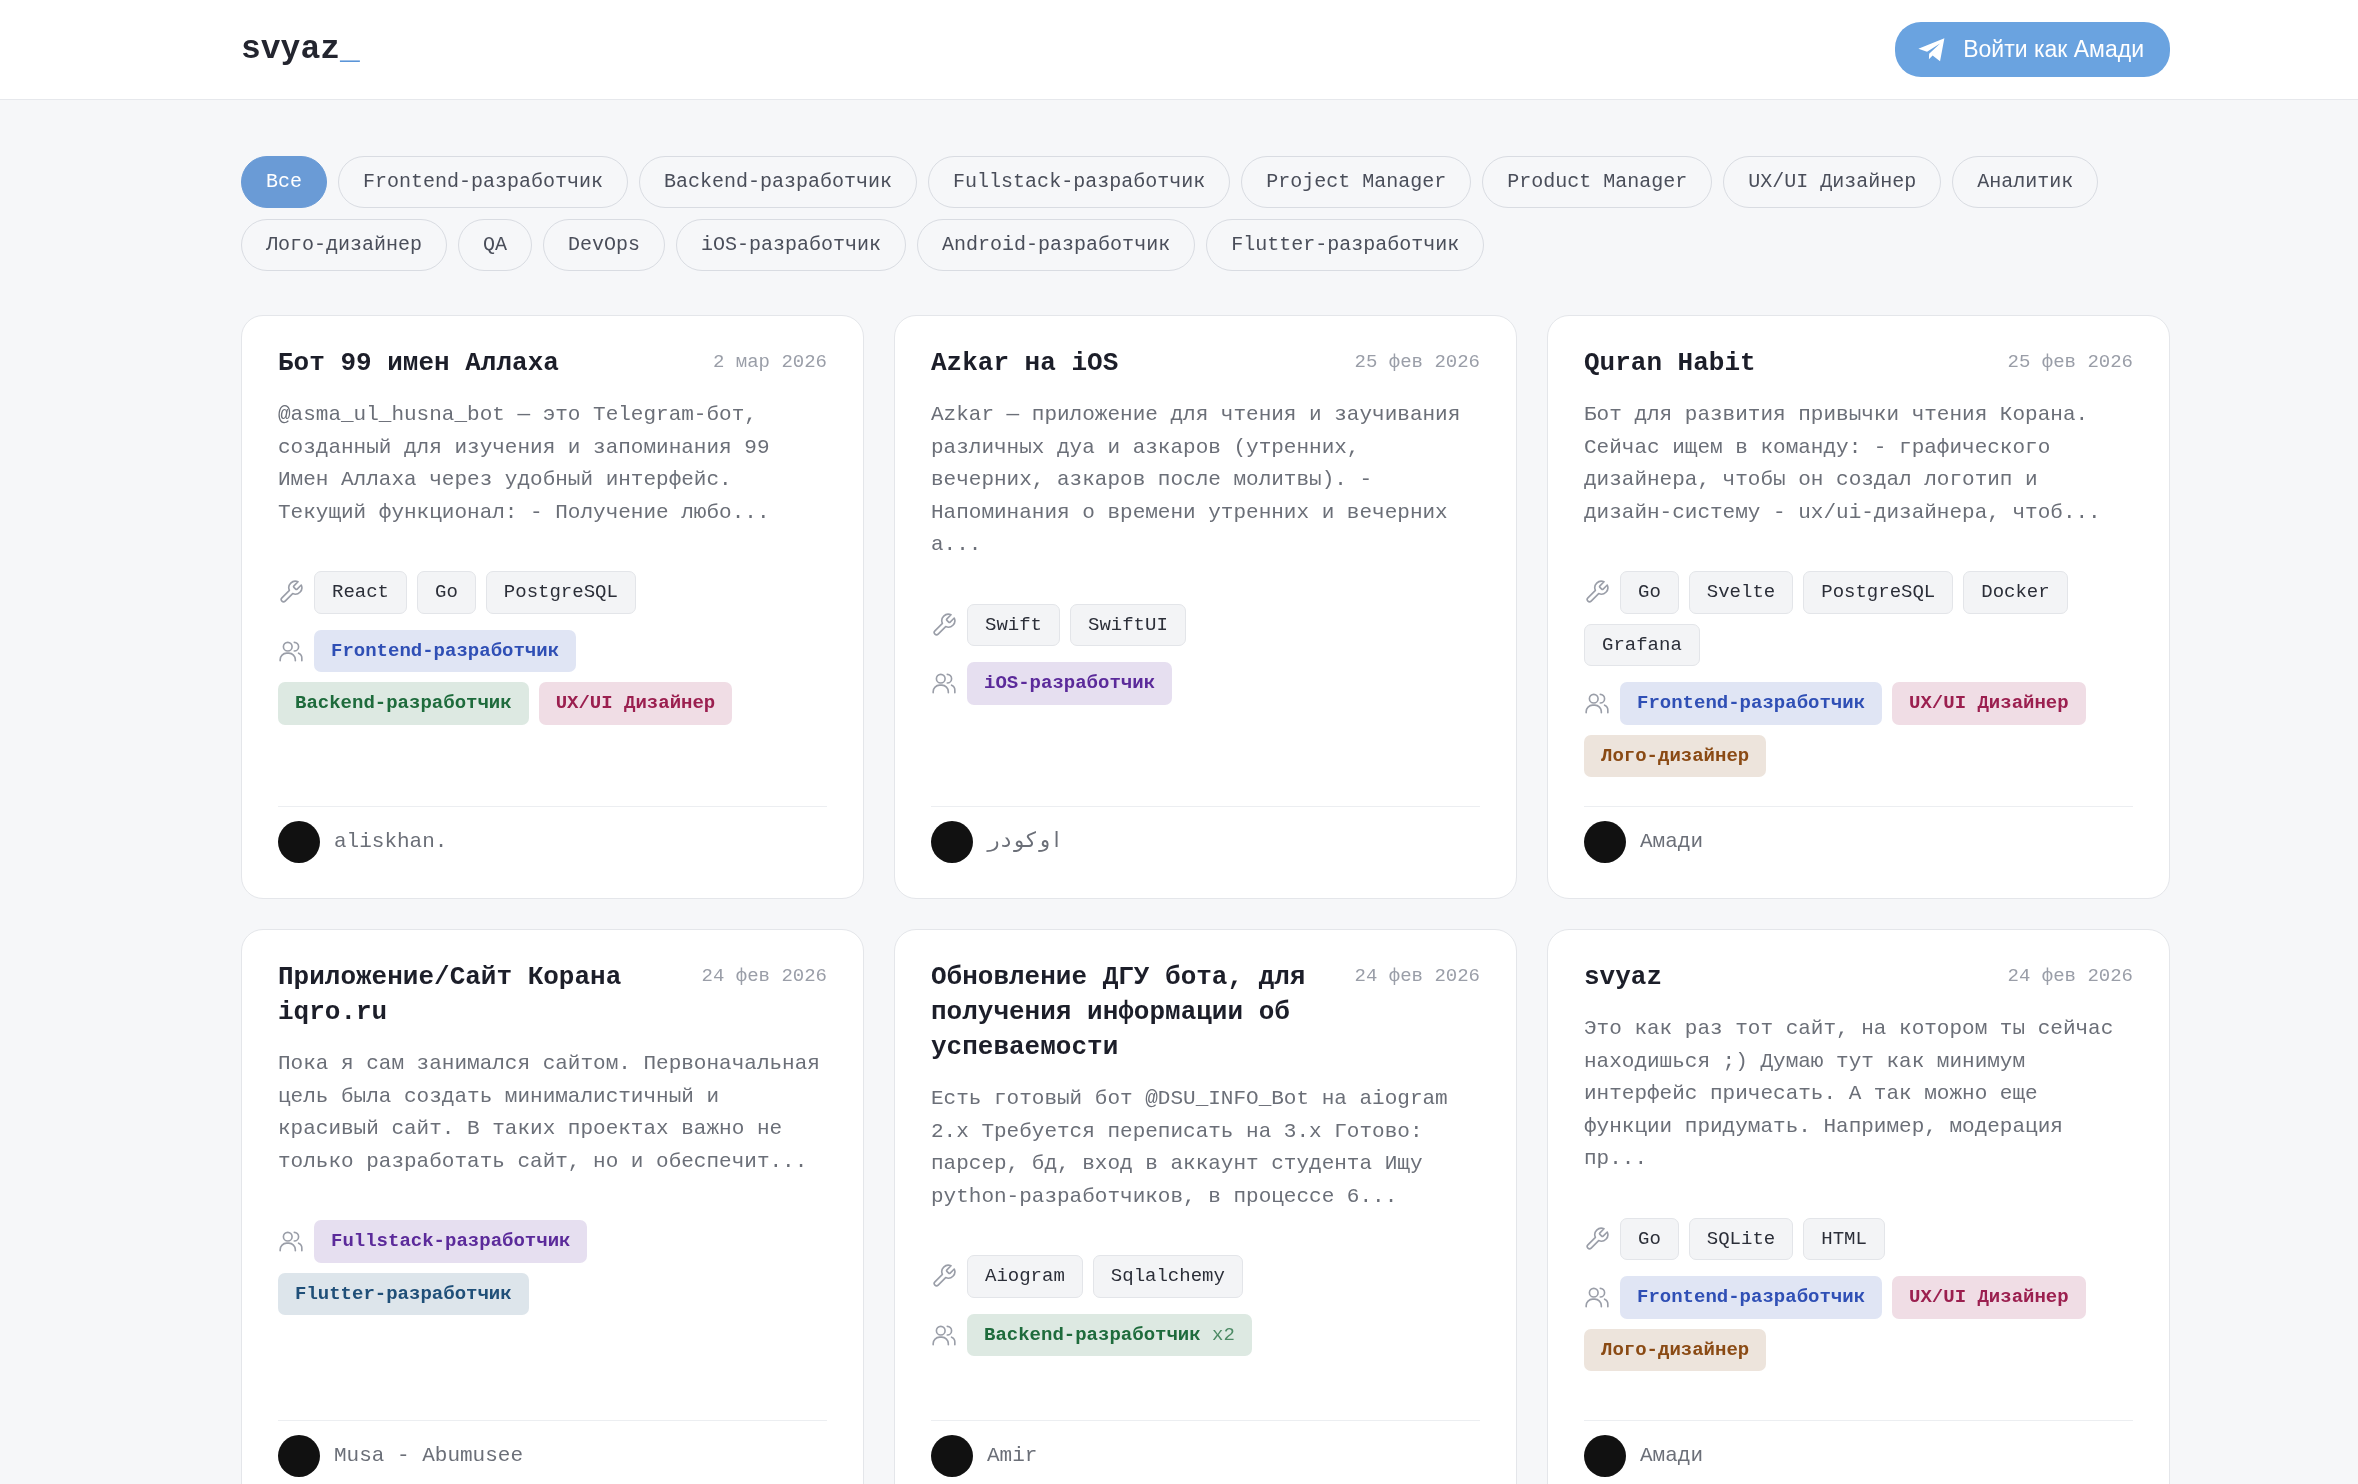  What do you see at coordinates (483, 182) in the screenshot?
I see `filter-chip: Frontend-разработчик` at bounding box center [483, 182].